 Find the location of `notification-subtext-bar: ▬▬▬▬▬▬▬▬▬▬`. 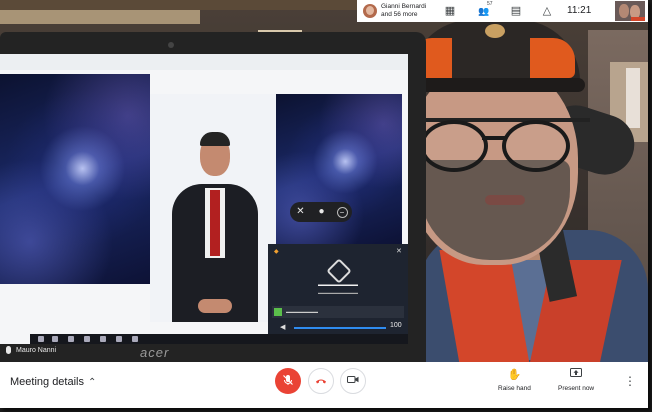

notification-subtext-bar: ▬▬▬▬▬▬▬▬▬▬ is located at coordinates (338, 292).